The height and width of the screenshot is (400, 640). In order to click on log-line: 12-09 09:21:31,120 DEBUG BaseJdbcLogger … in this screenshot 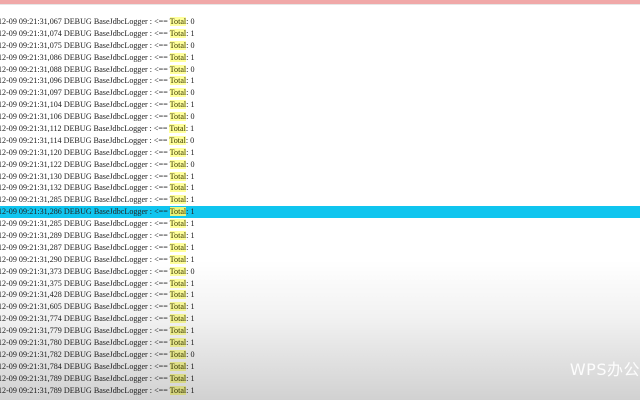, I will do `click(320, 153)`.